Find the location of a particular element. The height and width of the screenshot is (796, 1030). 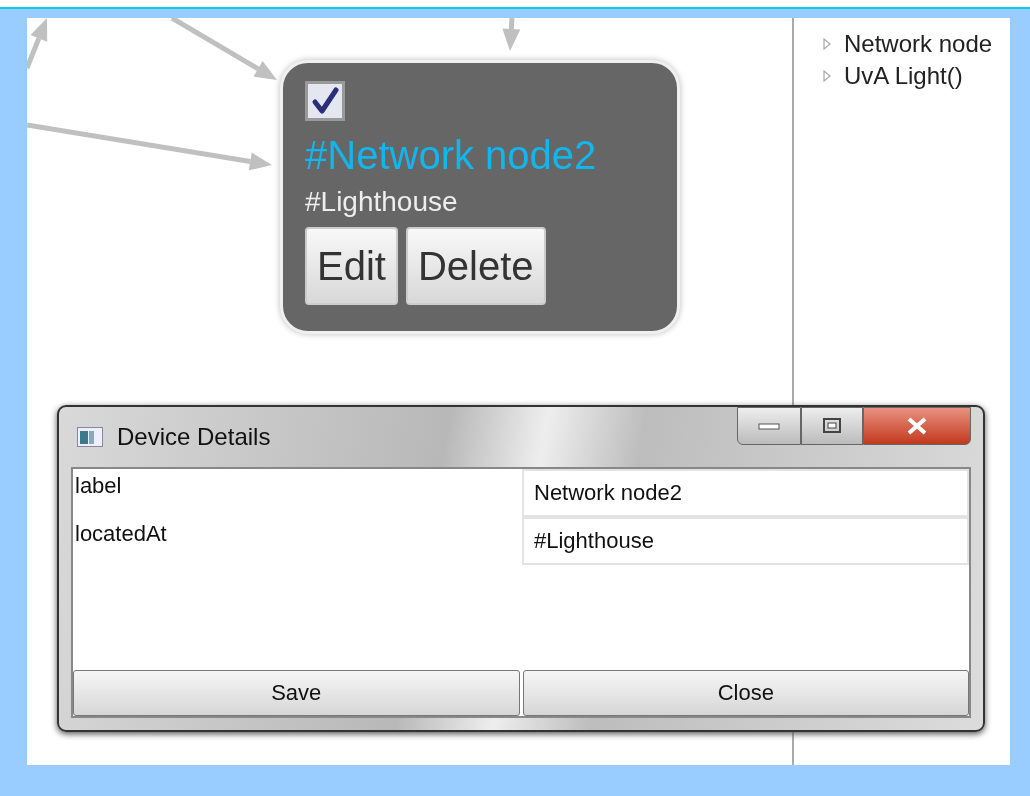

save-button: Save is located at coordinates (296, 693).